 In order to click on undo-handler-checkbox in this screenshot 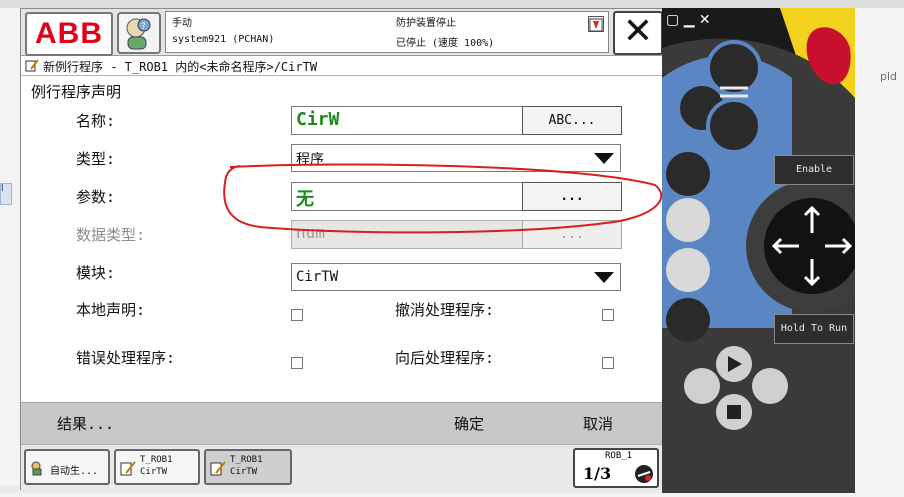, I will do `click(608, 315)`.